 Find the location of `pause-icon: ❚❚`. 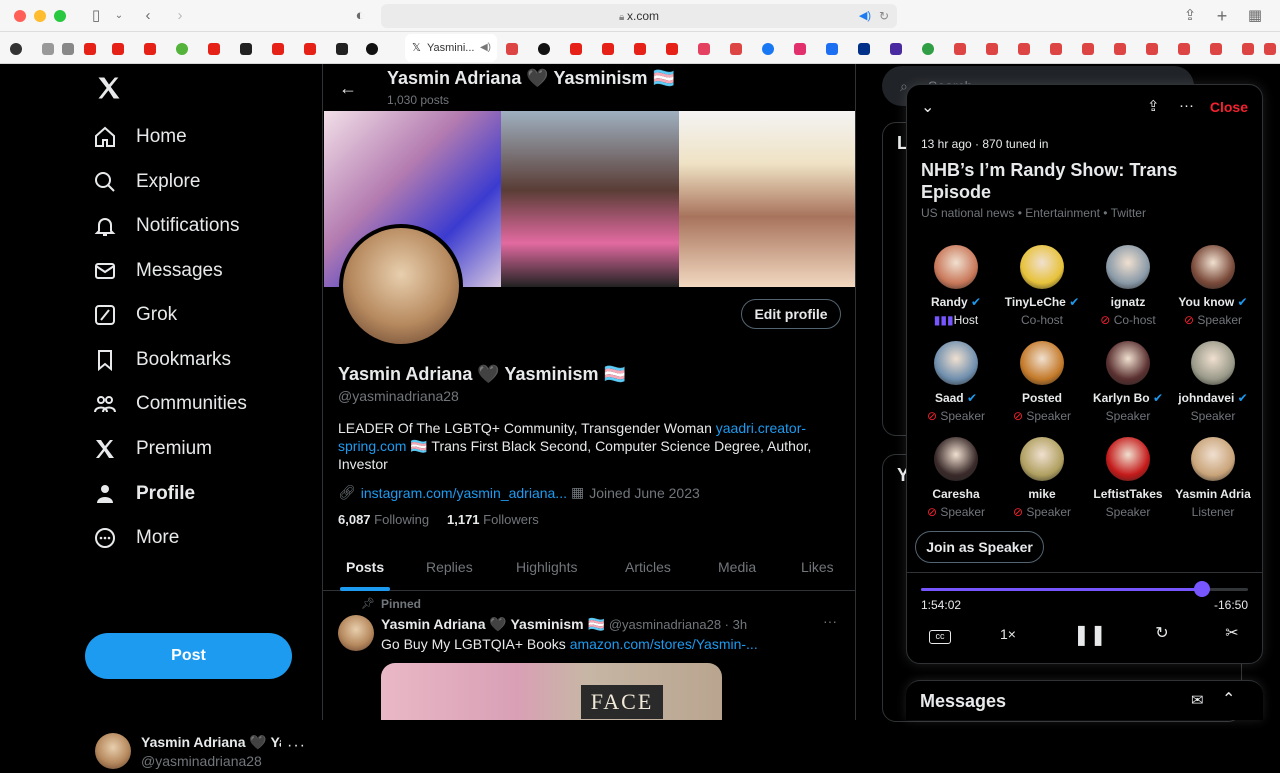

pause-icon: ❚❚ is located at coordinates (1090, 634).